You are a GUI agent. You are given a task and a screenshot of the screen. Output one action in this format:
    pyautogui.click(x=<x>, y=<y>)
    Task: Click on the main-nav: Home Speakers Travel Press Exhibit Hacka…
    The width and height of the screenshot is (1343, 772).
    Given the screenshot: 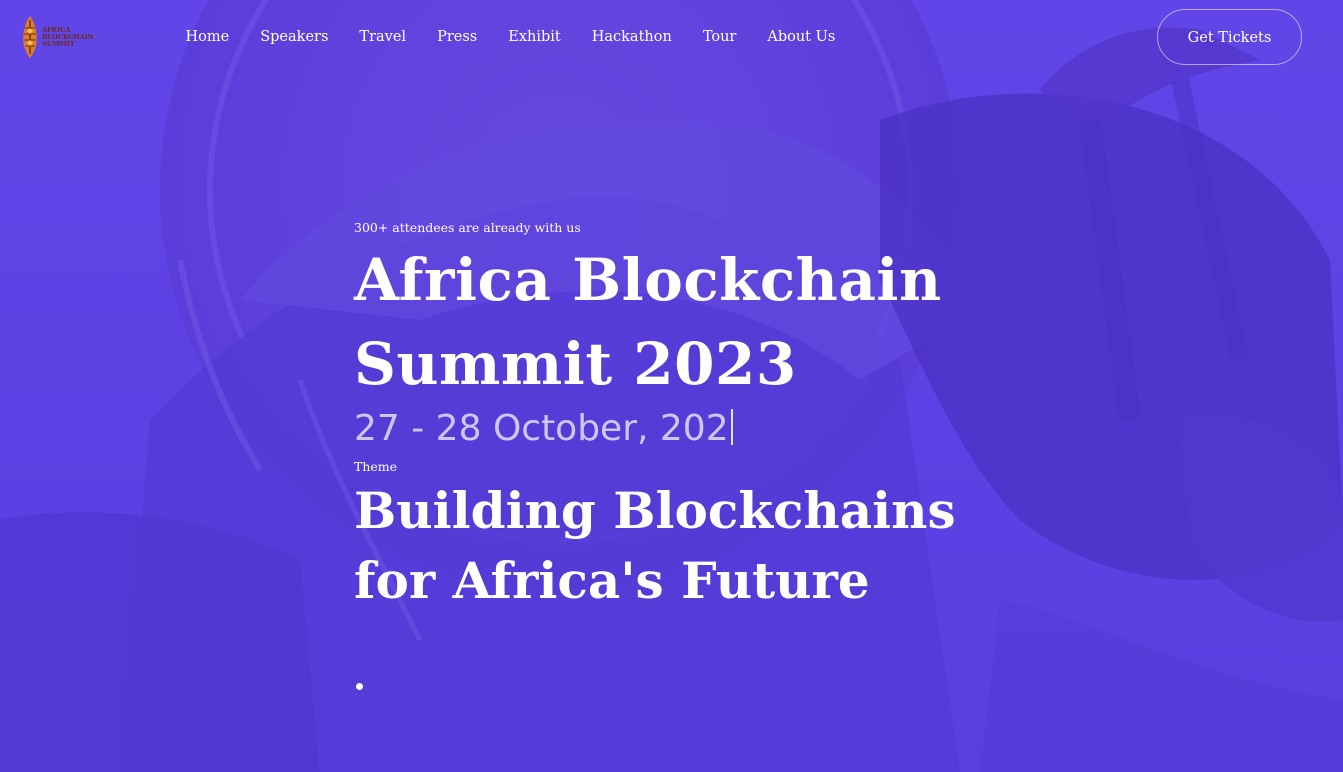 What is the action you would take?
    pyautogui.click(x=510, y=37)
    